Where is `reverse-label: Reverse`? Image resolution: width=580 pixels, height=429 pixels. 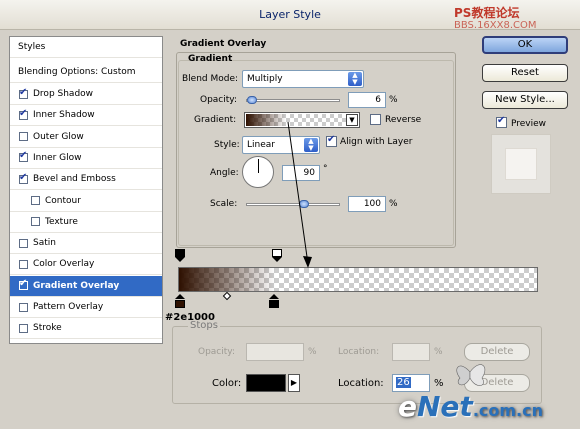
reverse-label: Reverse is located at coordinates (403, 120).